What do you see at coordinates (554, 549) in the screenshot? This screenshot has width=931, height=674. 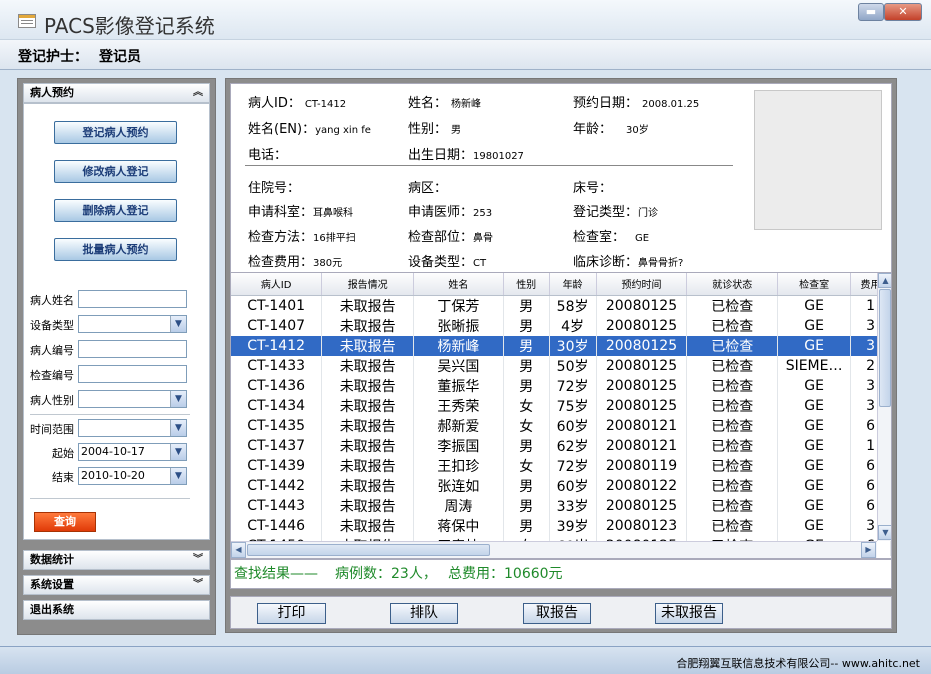 I see `horizontal-scrollbar: ◀ ▶` at bounding box center [554, 549].